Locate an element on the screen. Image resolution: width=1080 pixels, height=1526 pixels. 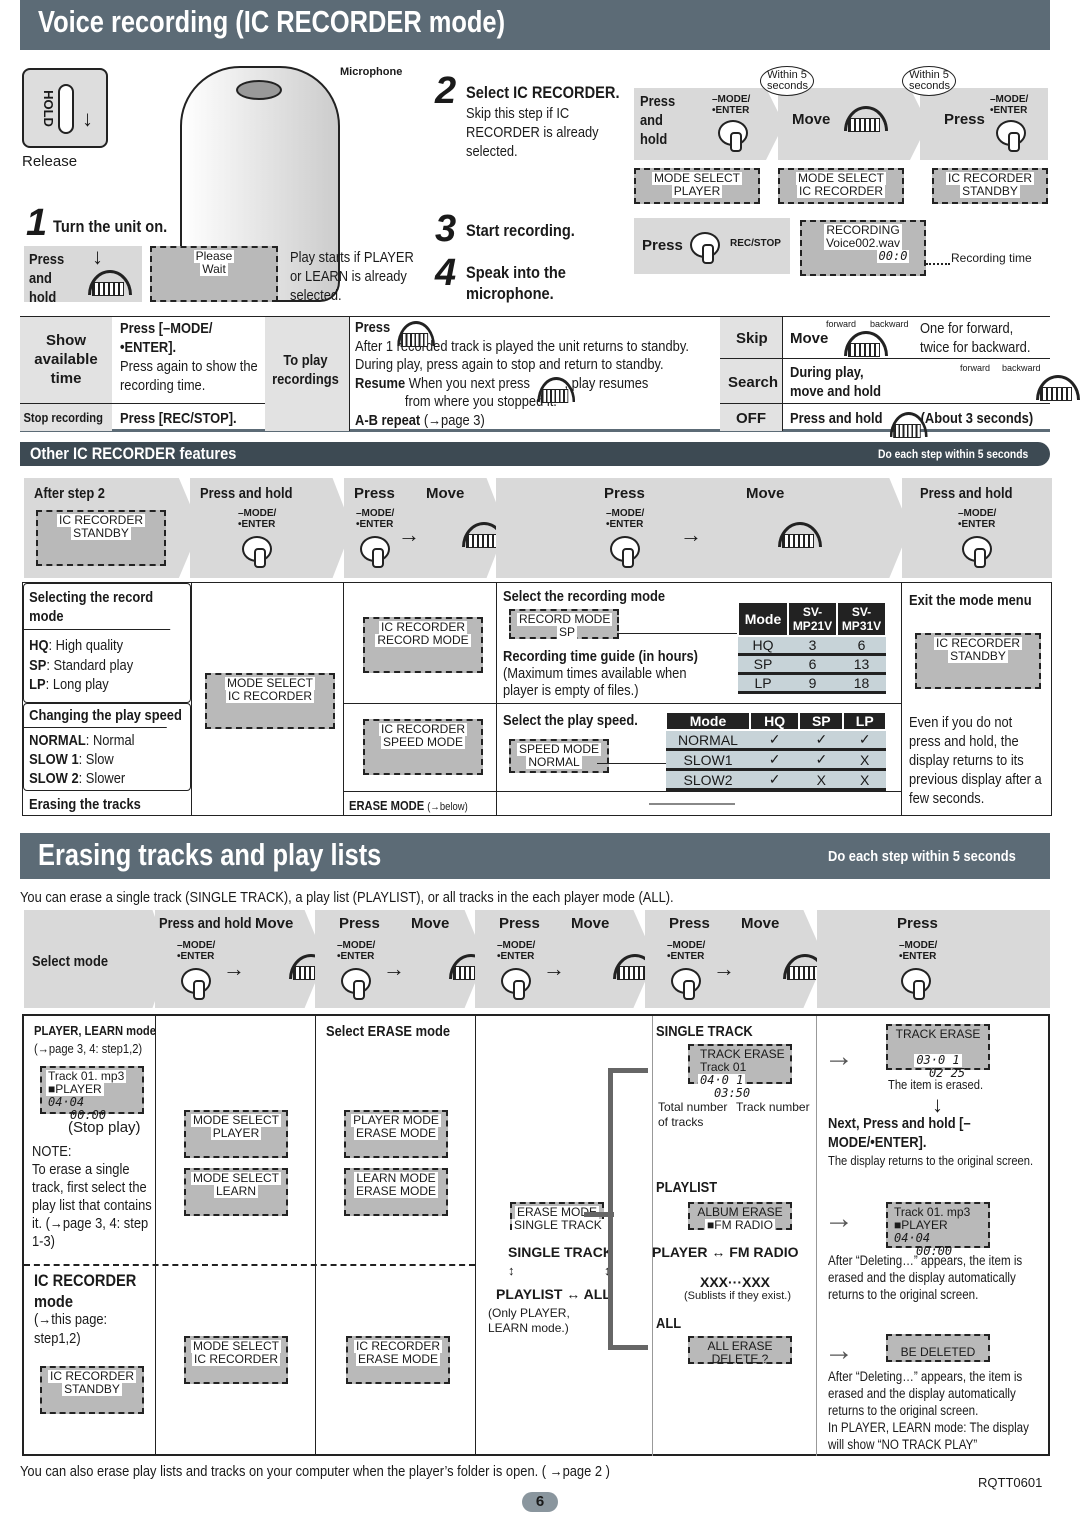
arrow-right-icon: → is located at coordinates (234, 968).